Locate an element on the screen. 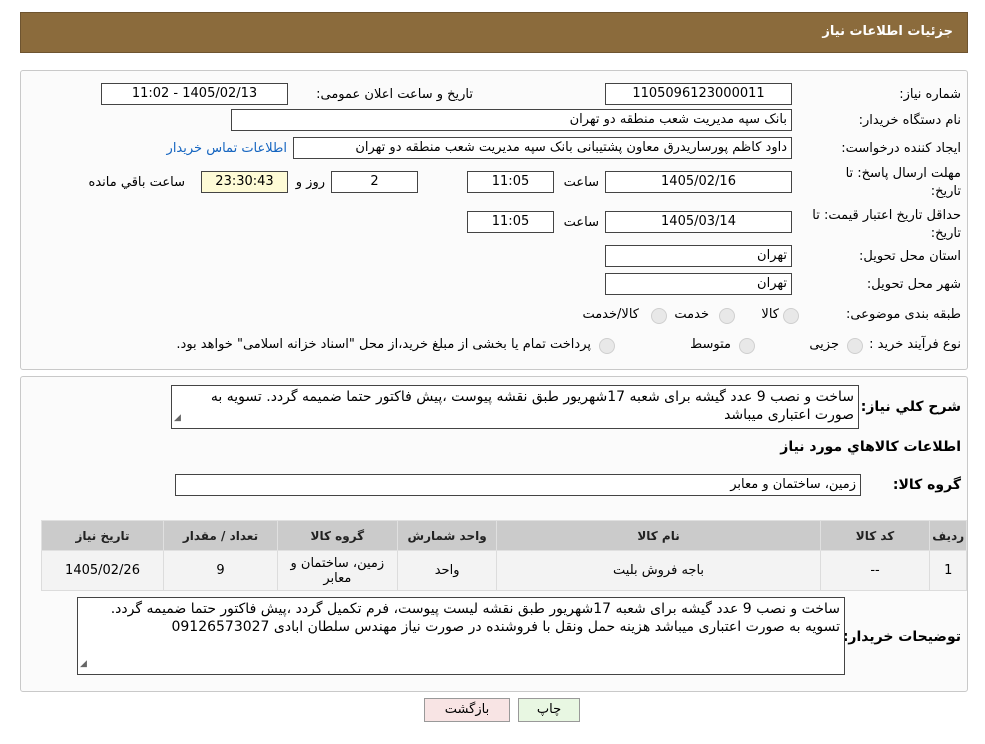 Image resolution: width=985 pixels, height=744 pixels. process-label: نوع فرآیند خرید : is located at coordinates (915, 344).